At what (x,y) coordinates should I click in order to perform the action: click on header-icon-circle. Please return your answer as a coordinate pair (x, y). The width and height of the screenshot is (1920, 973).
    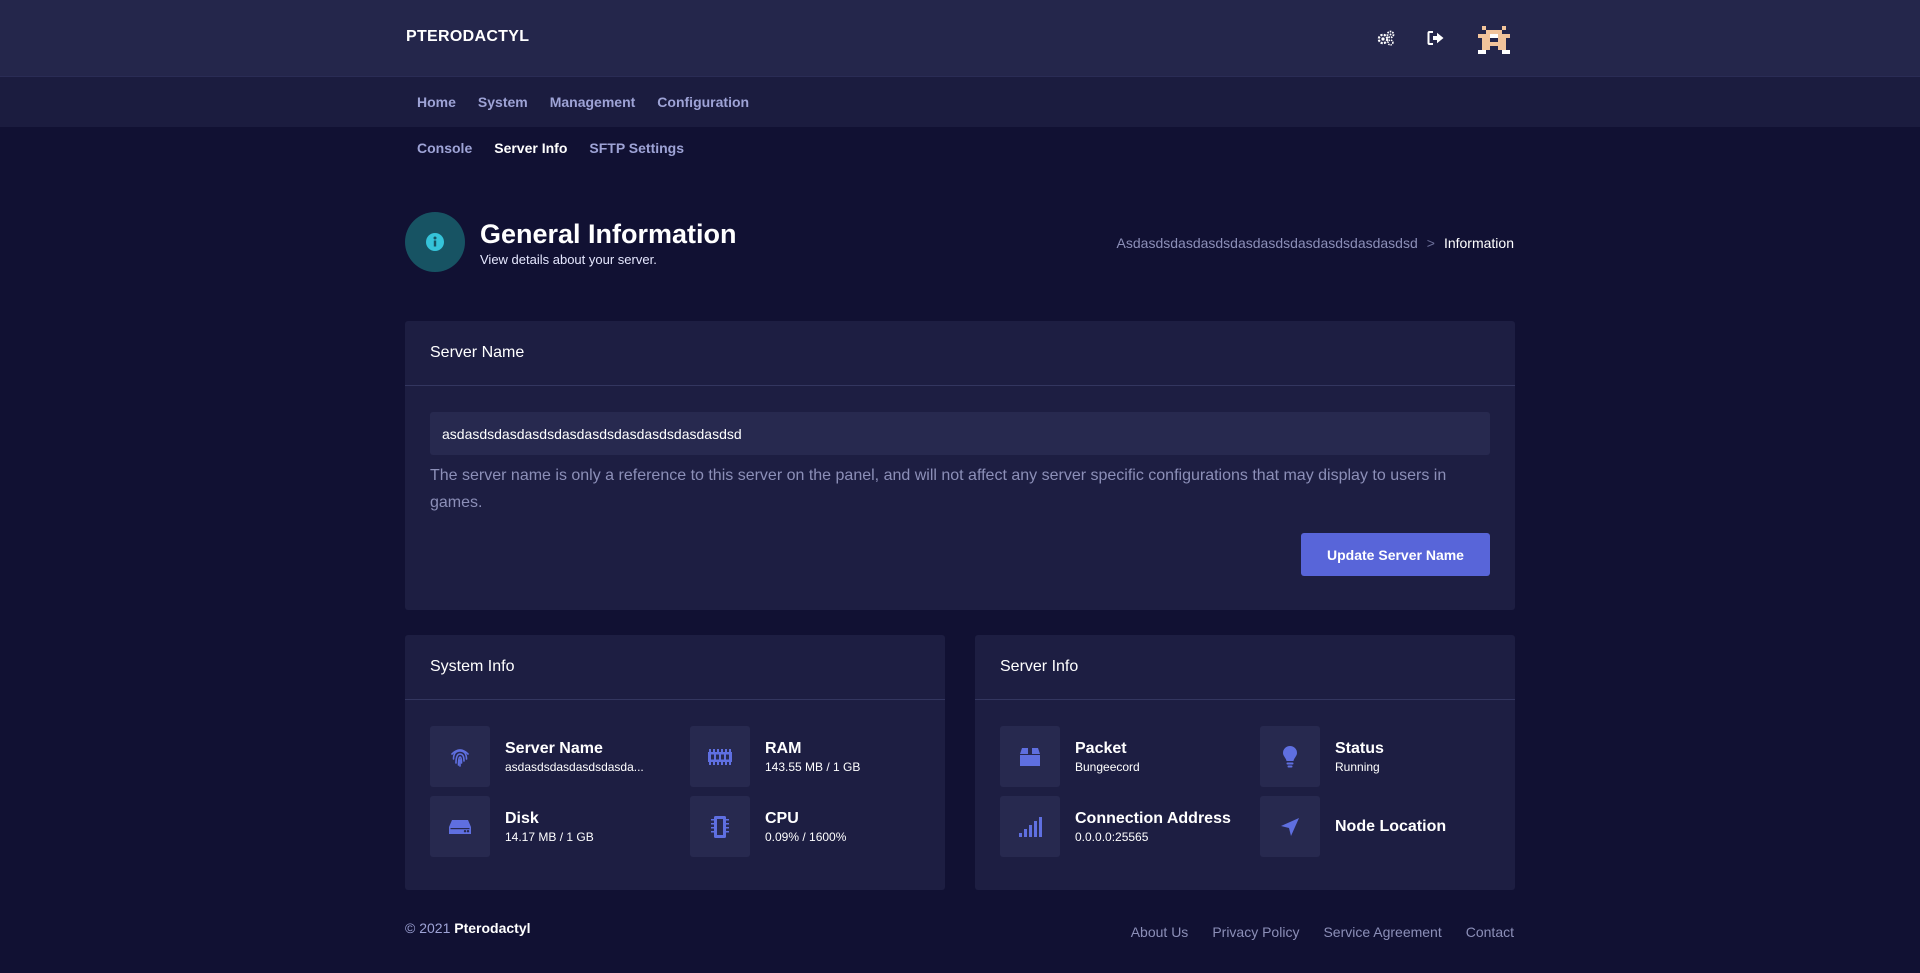
    Looking at the image, I should click on (435, 242).